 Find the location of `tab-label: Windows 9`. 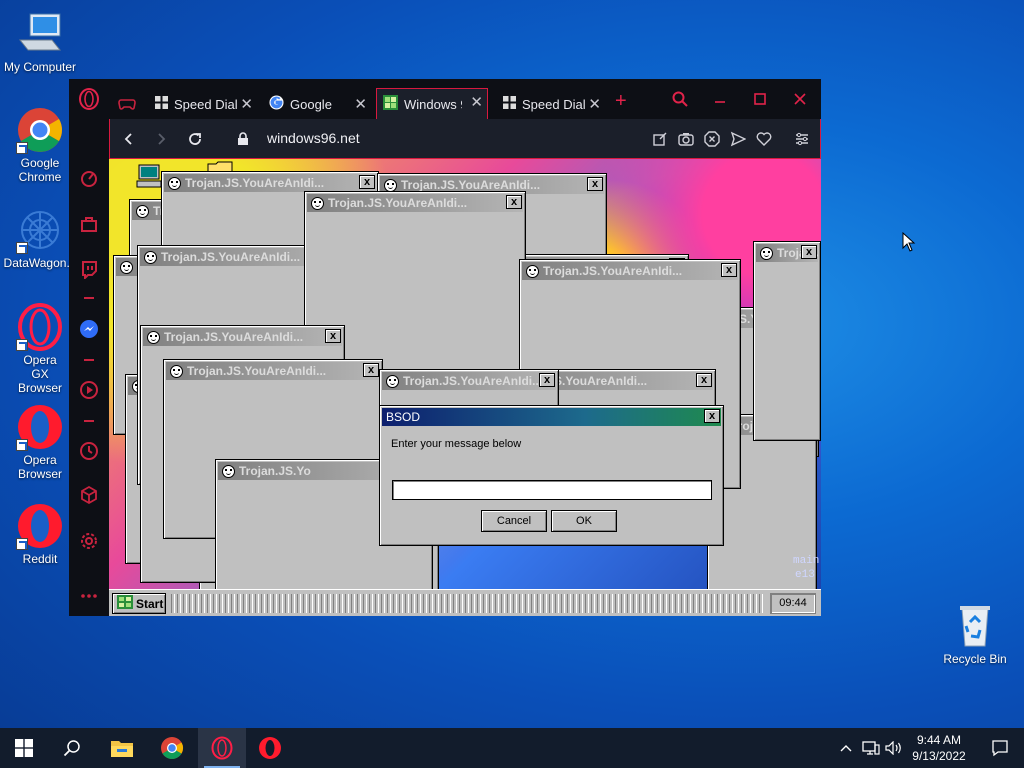

tab-label: Windows 9 is located at coordinates (433, 104).